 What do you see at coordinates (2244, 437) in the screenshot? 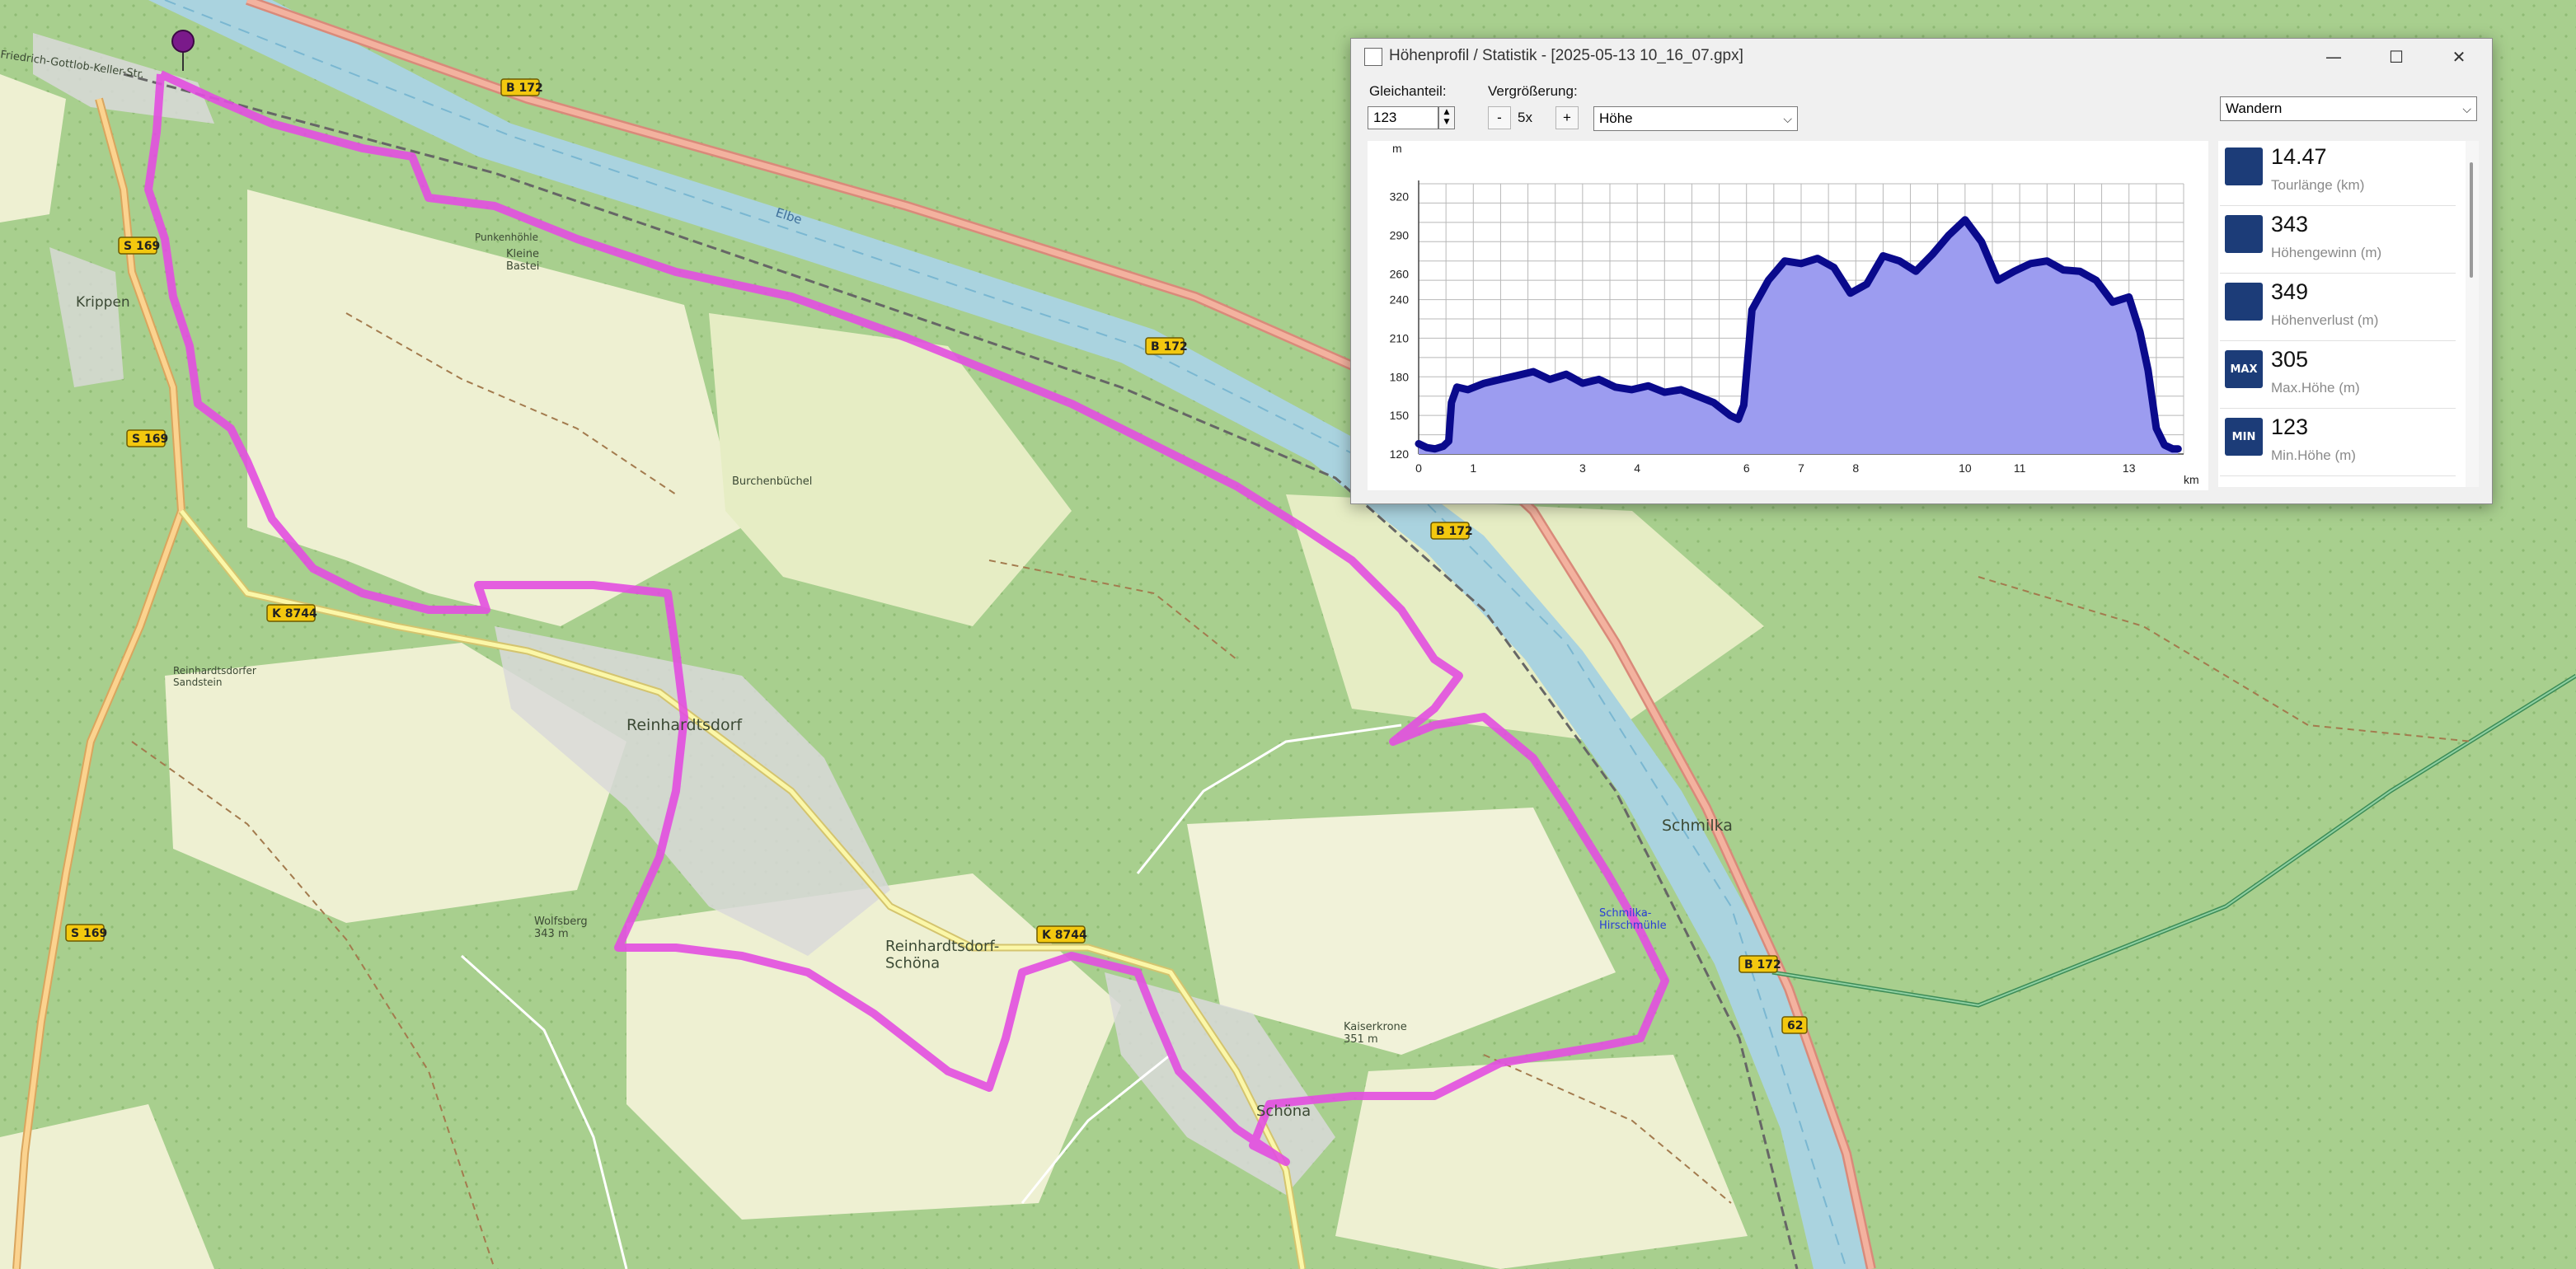
I see `min-height-icon: MIN` at bounding box center [2244, 437].